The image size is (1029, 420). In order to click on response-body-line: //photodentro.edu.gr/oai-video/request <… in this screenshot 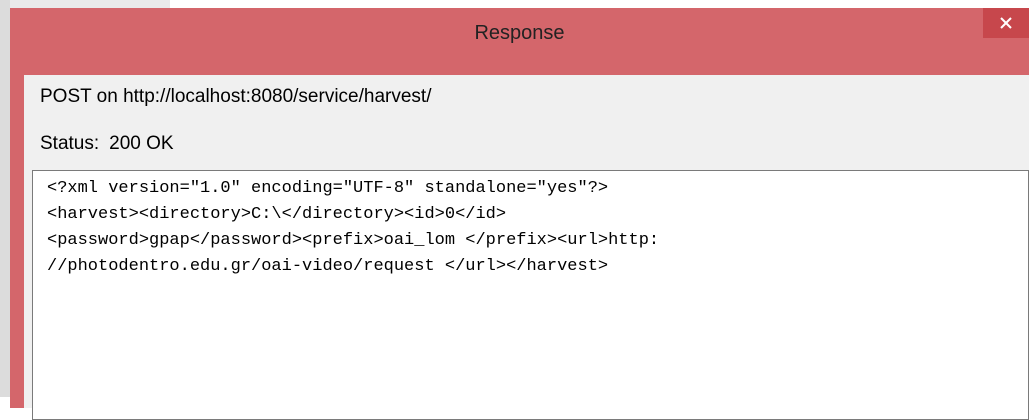, I will do `click(328, 266)`.